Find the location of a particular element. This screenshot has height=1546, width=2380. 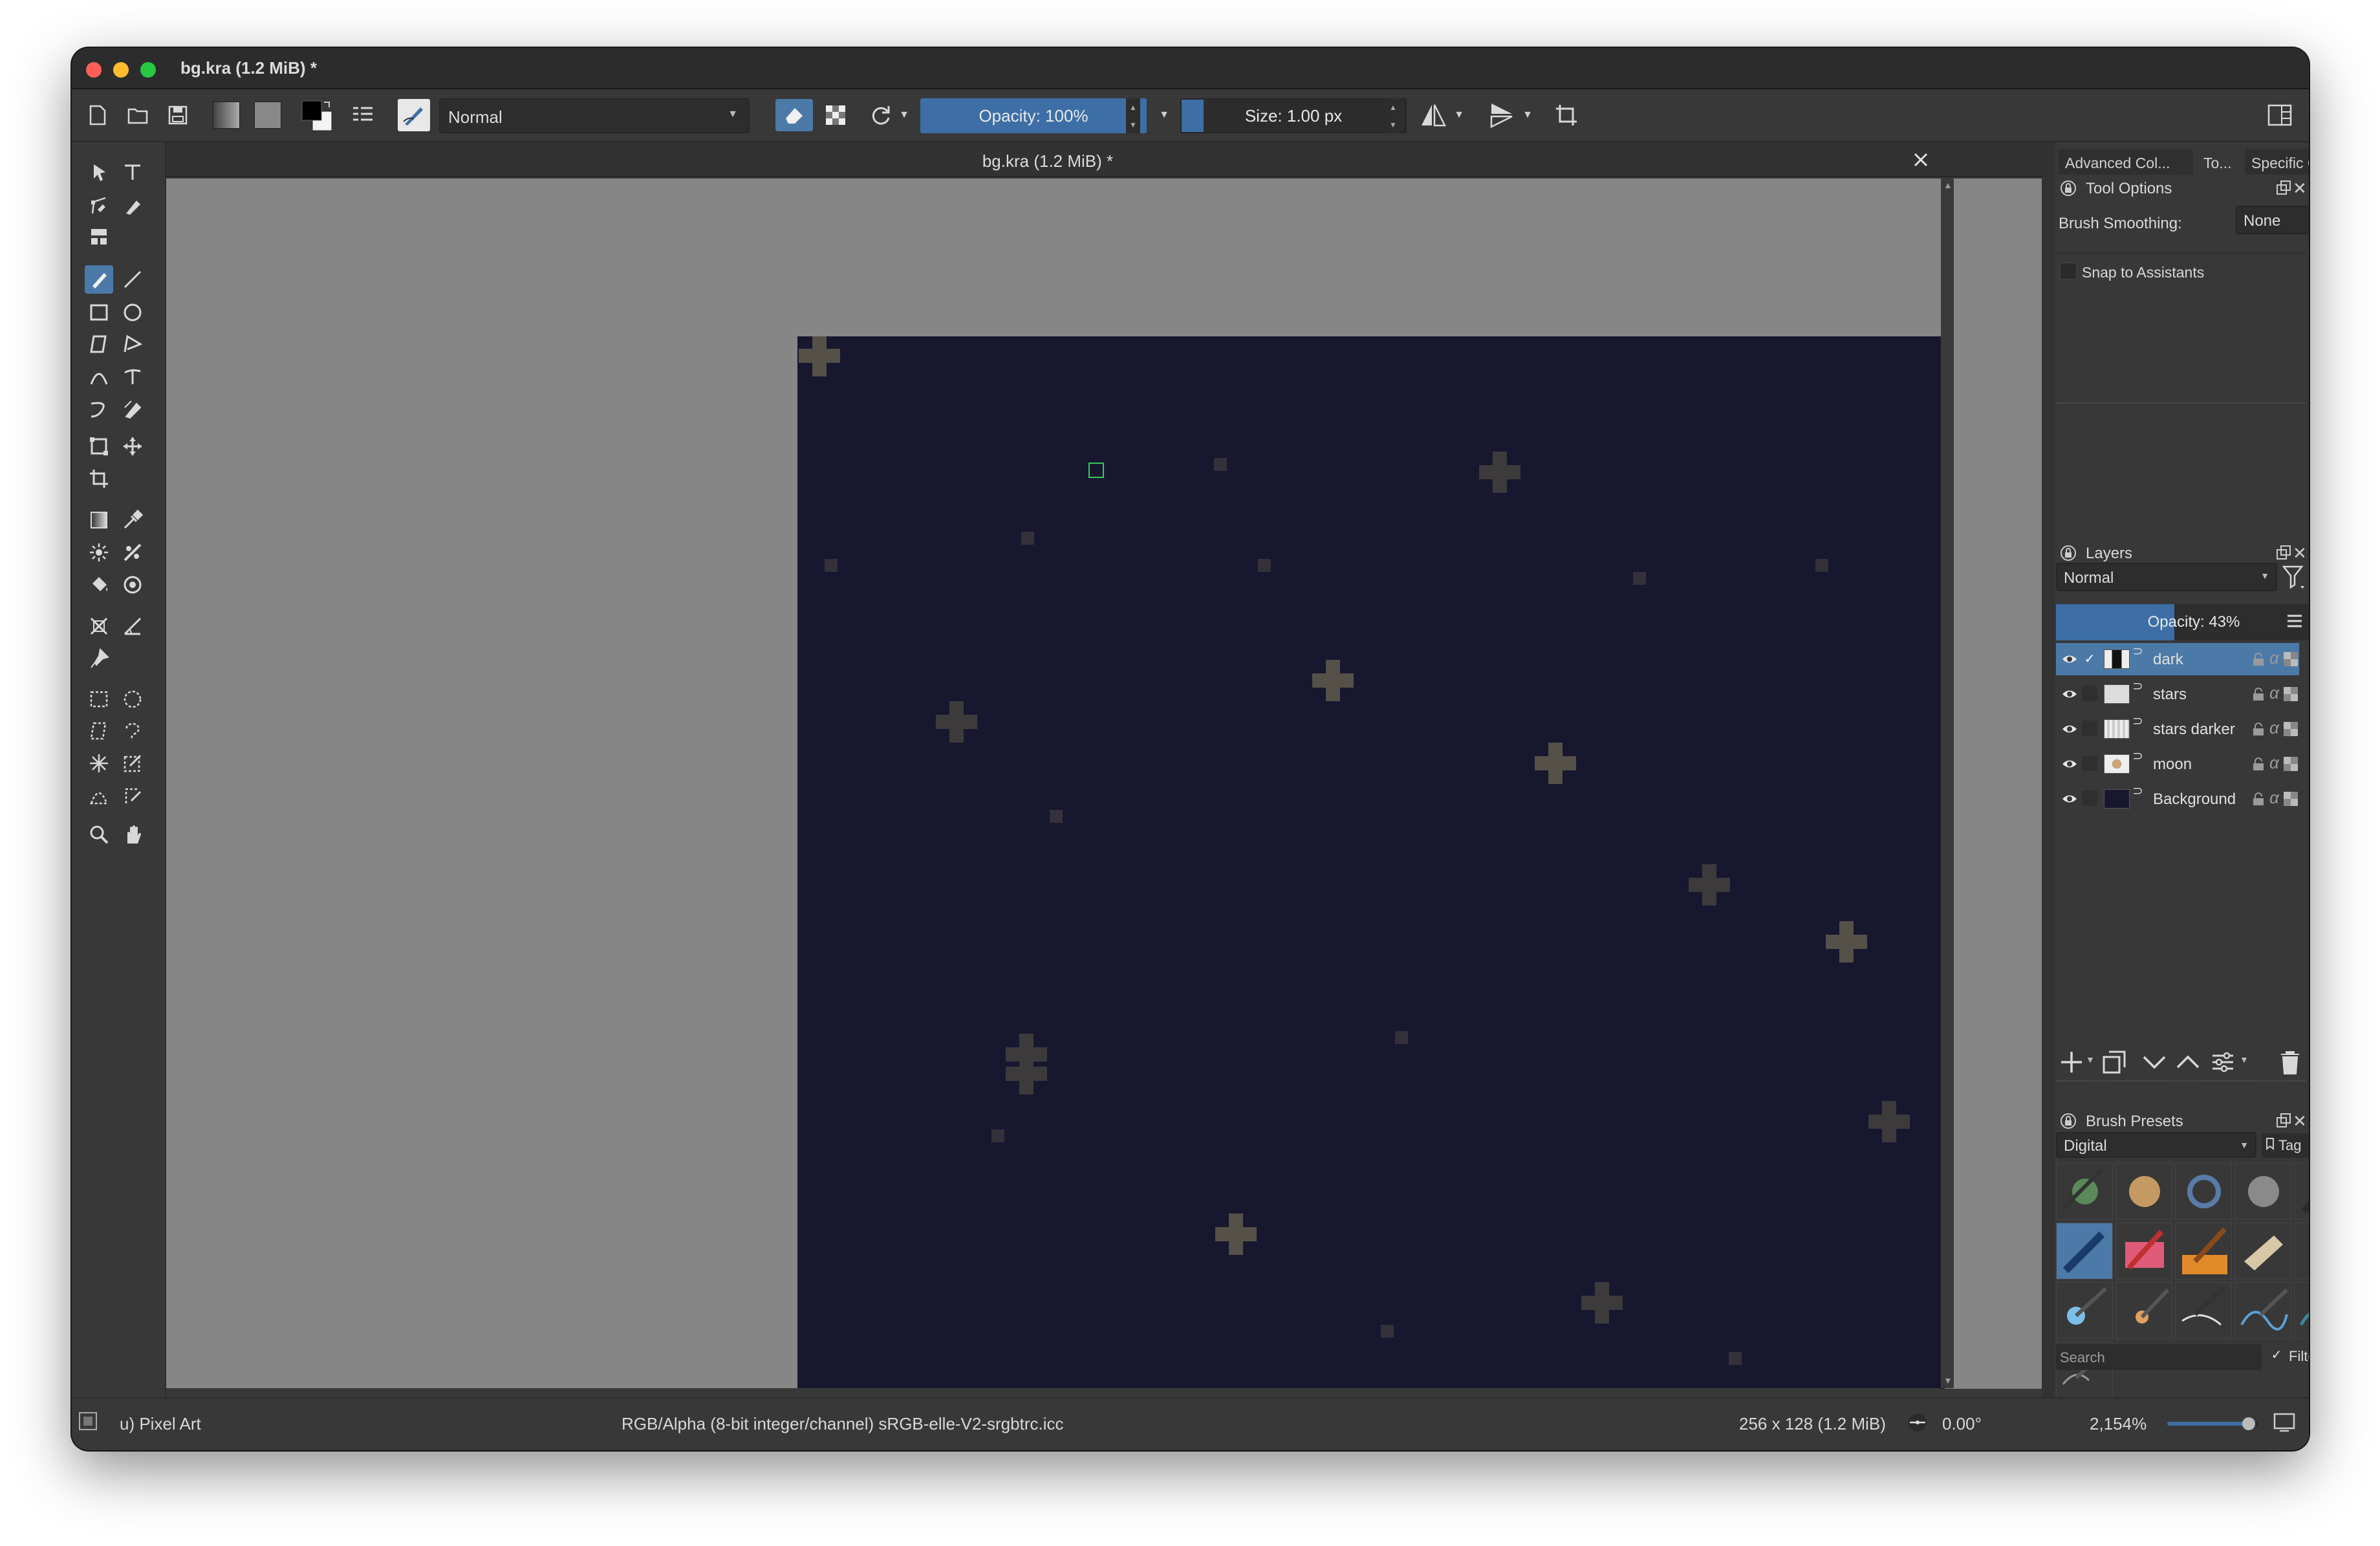

magnetic-select-icon is located at coordinates (132, 795).